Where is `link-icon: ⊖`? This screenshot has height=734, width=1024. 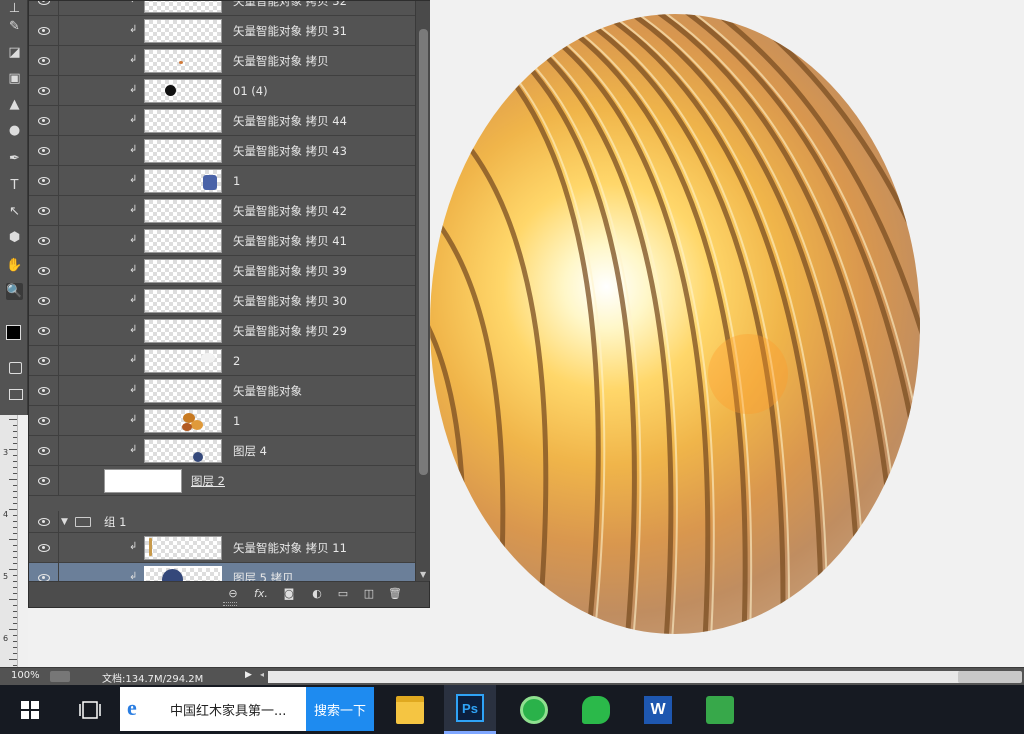
link-icon: ⊖ is located at coordinates (233, 594).